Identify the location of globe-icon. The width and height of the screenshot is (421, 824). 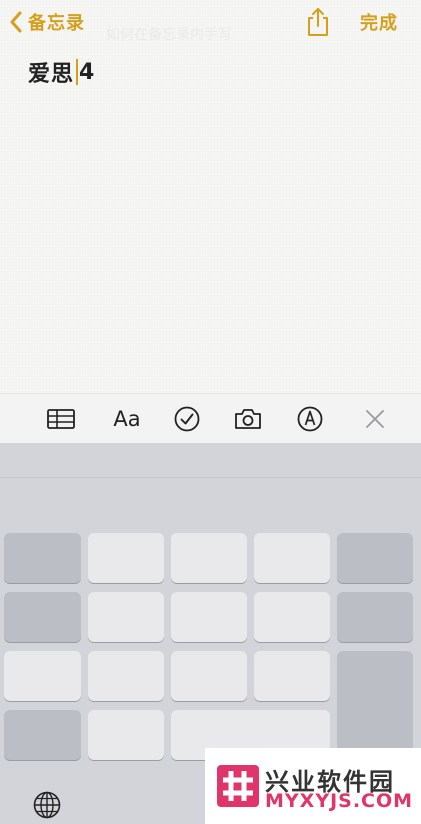
(47, 805).